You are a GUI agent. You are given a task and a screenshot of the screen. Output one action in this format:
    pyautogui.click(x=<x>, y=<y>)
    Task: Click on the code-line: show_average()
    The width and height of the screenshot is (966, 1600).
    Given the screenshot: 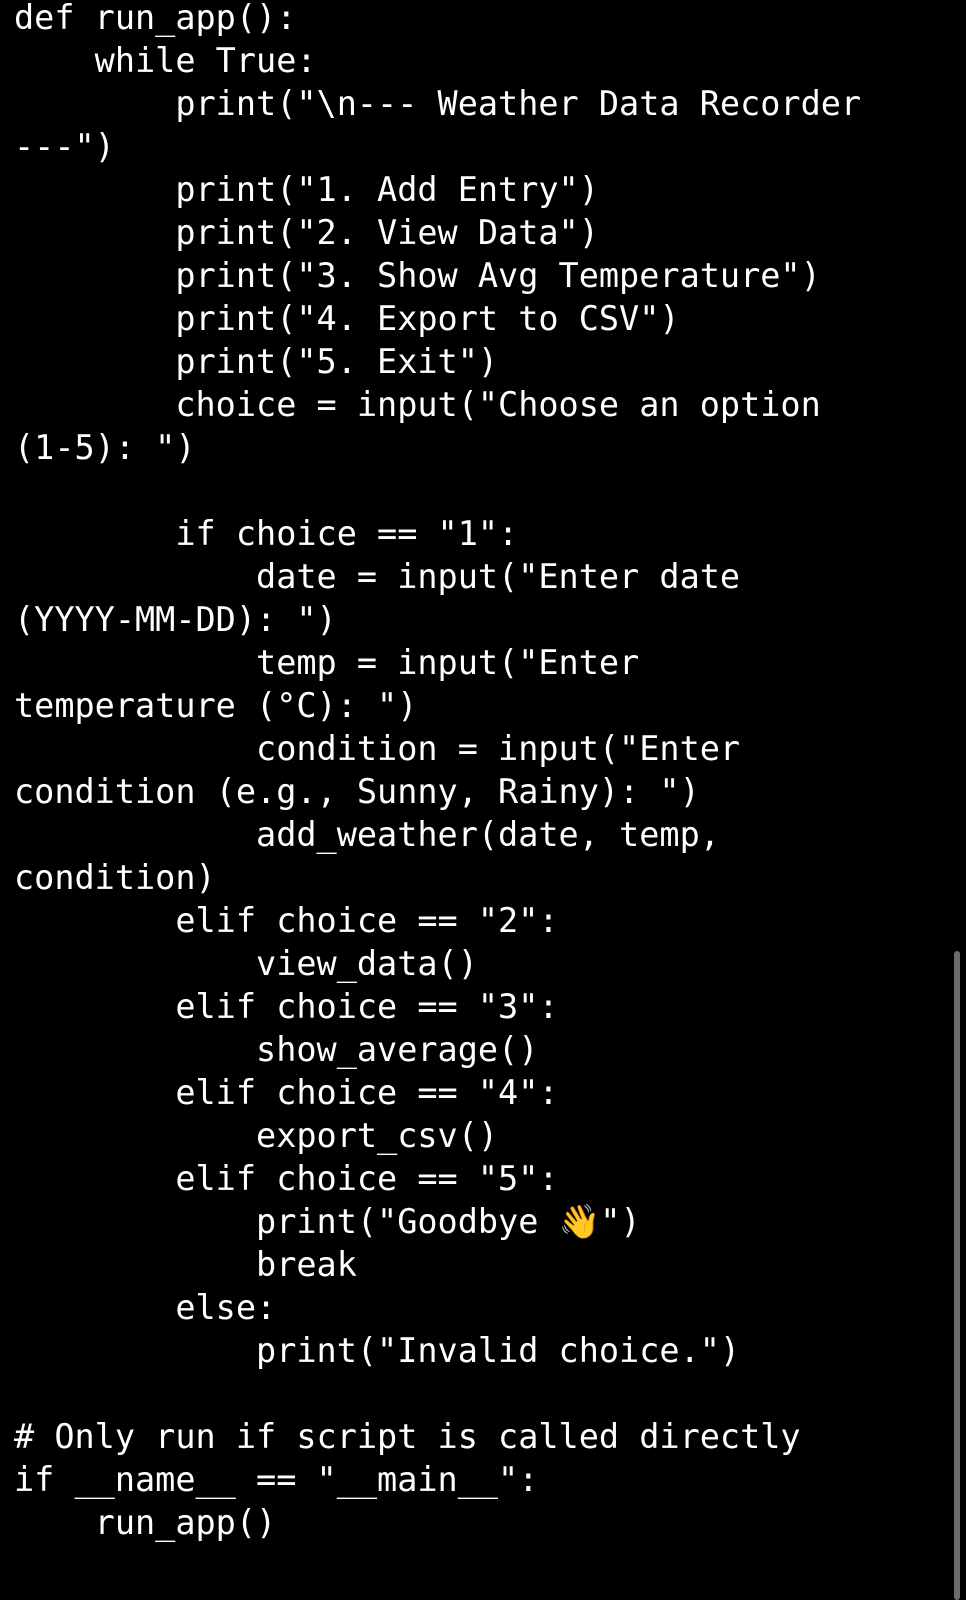 What is the action you would take?
    pyautogui.click(x=276, y=1049)
    